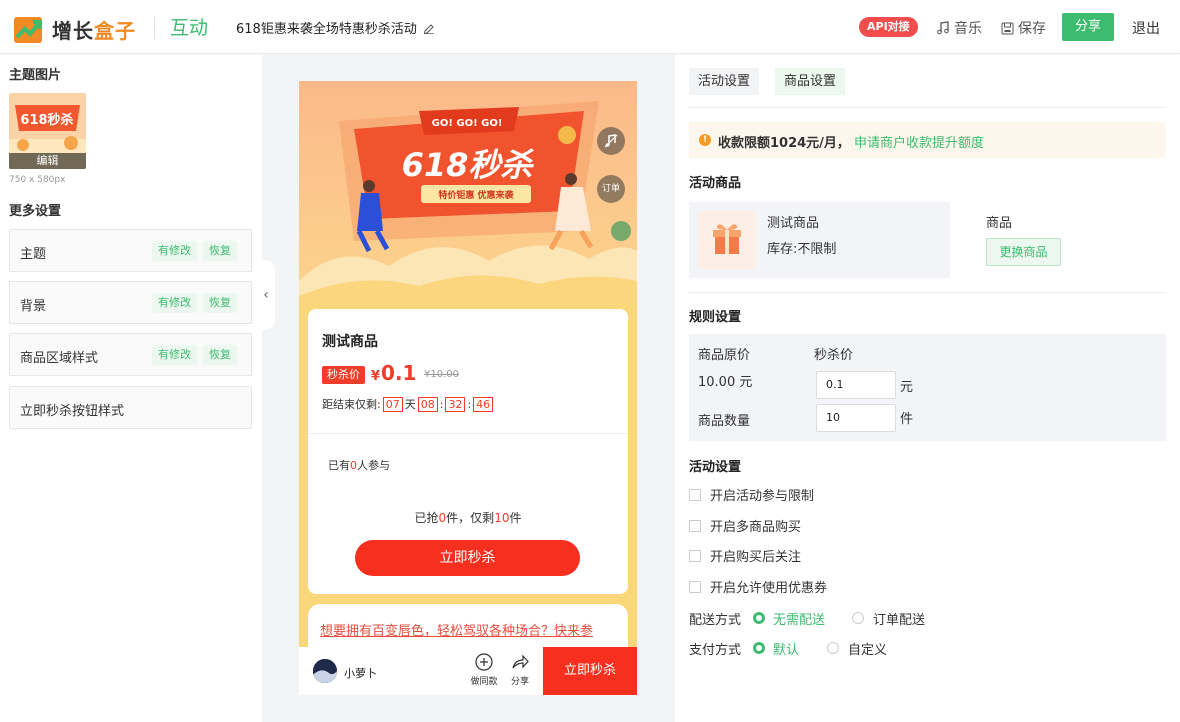 This screenshot has height=722, width=1180. Describe the element at coordinates (927, 387) in the screenshot. I see `rules-box: 商品原价 10.00 元 秒杀价 0.1 元 商品数量 10 件` at that location.